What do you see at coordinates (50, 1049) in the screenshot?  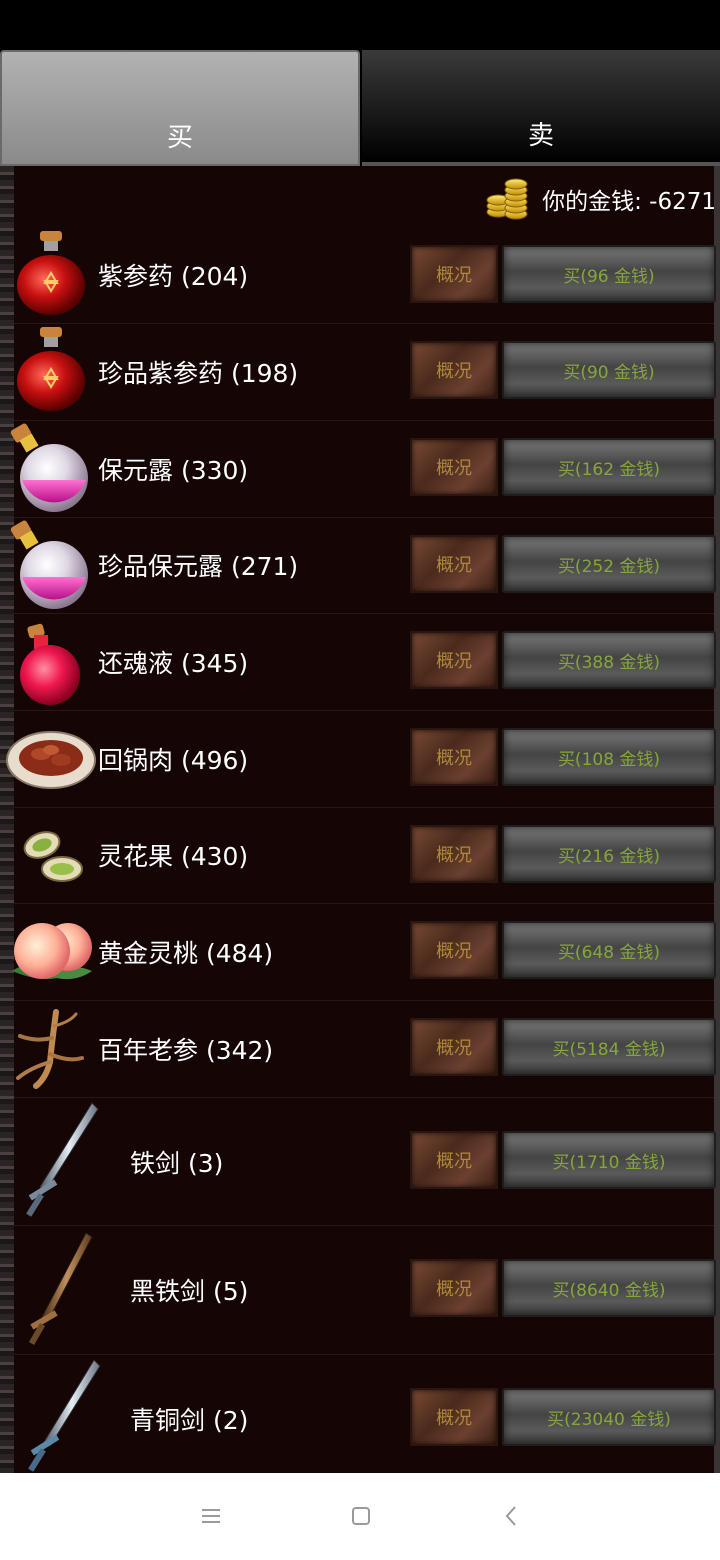 I see `ginseng-icon` at bounding box center [50, 1049].